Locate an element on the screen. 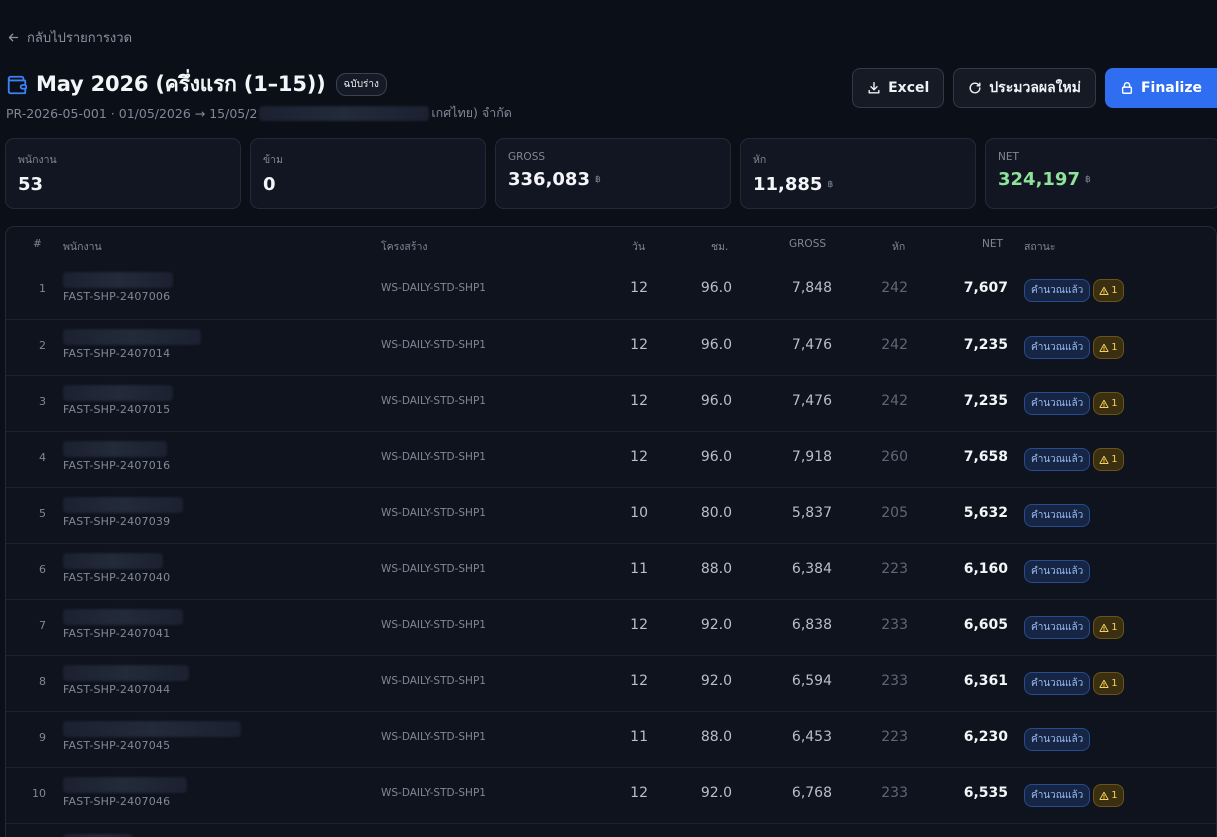 The width and height of the screenshot is (1217, 837). stat-value: 53 is located at coordinates (123, 184).